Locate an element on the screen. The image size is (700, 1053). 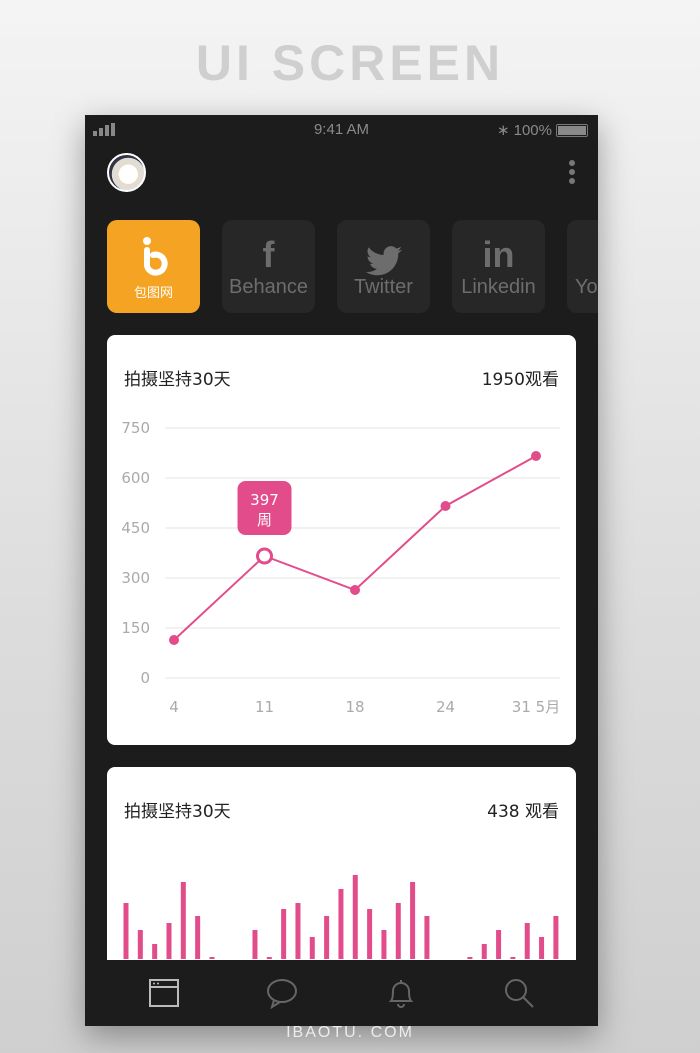
tab-label: Twitter is located at coordinates (383, 287).